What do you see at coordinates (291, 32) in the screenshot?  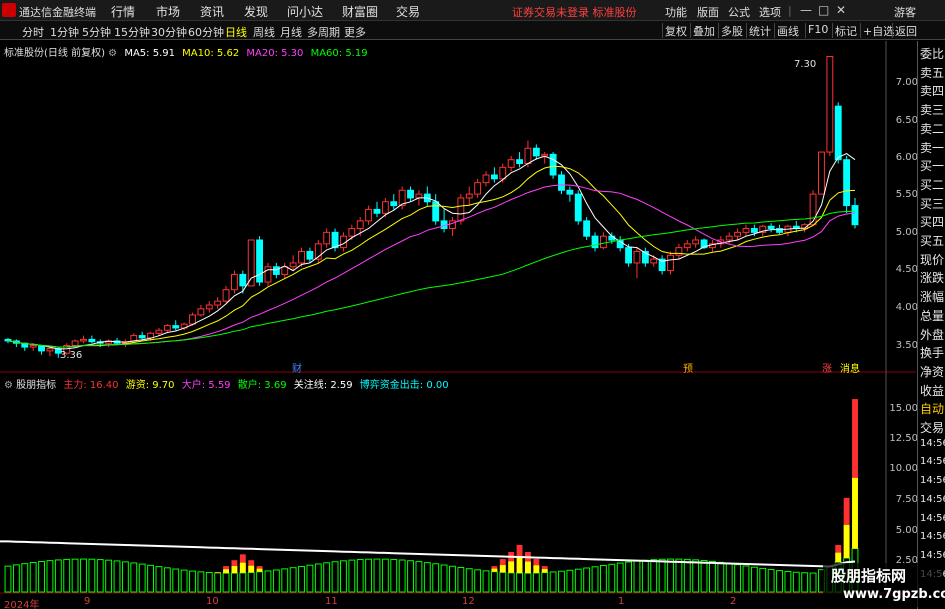 I see `period-monthly: 月线` at bounding box center [291, 32].